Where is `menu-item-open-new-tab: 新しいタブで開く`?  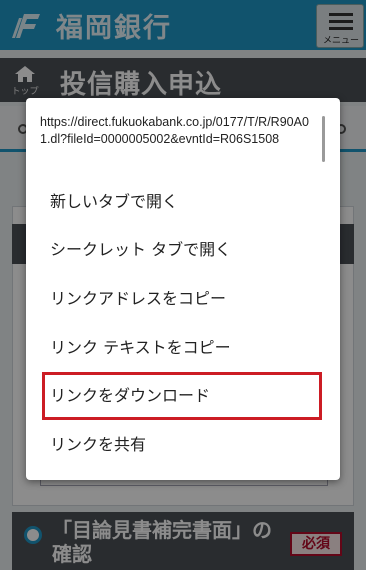 menu-item-open-new-tab: 新しいタブで開く is located at coordinates (183, 202).